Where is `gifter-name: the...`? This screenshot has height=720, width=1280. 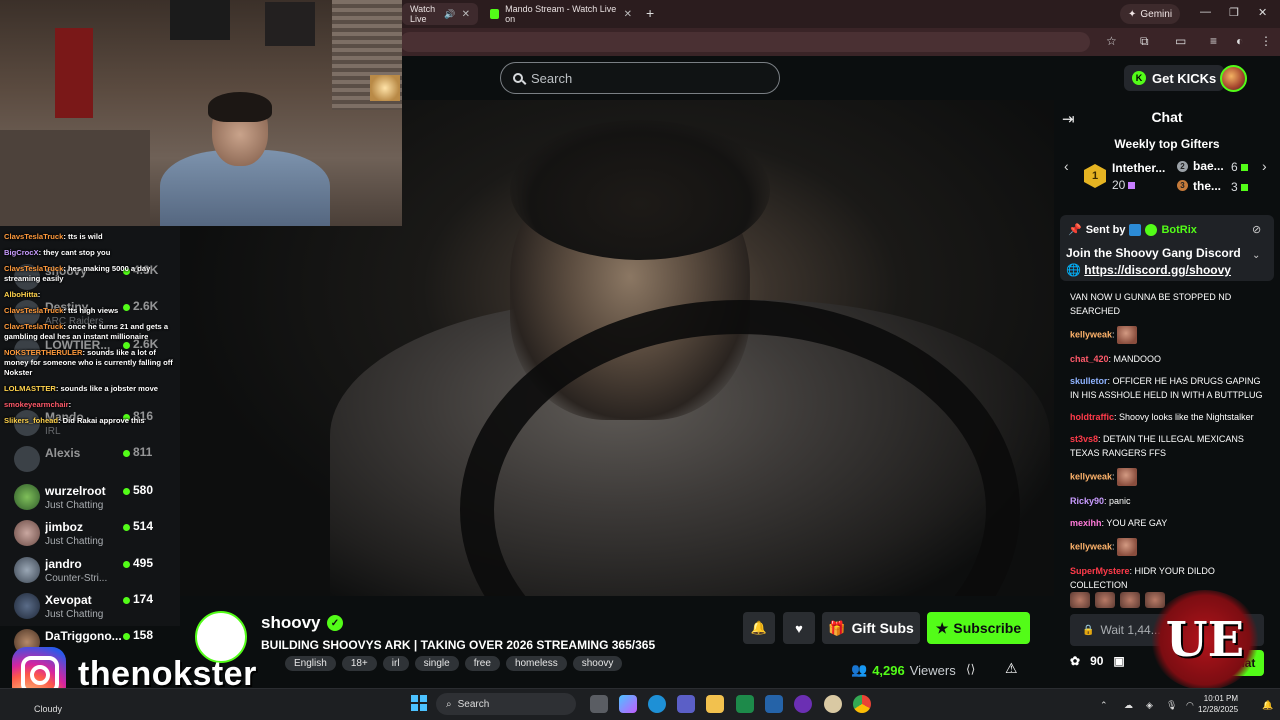
gifter-name: the... is located at coordinates (1207, 186).